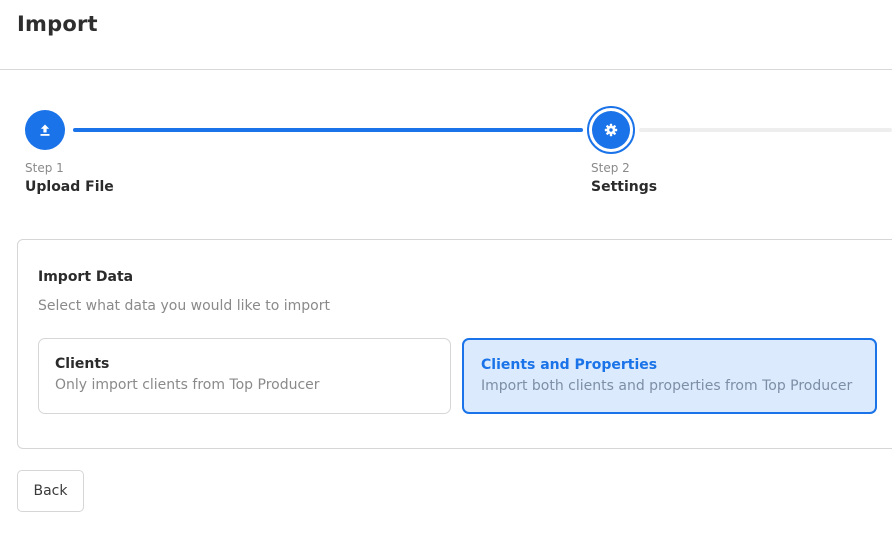 The width and height of the screenshot is (892, 544). Describe the element at coordinates (57, 24) in the screenshot. I see `page-title: Import` at that location.